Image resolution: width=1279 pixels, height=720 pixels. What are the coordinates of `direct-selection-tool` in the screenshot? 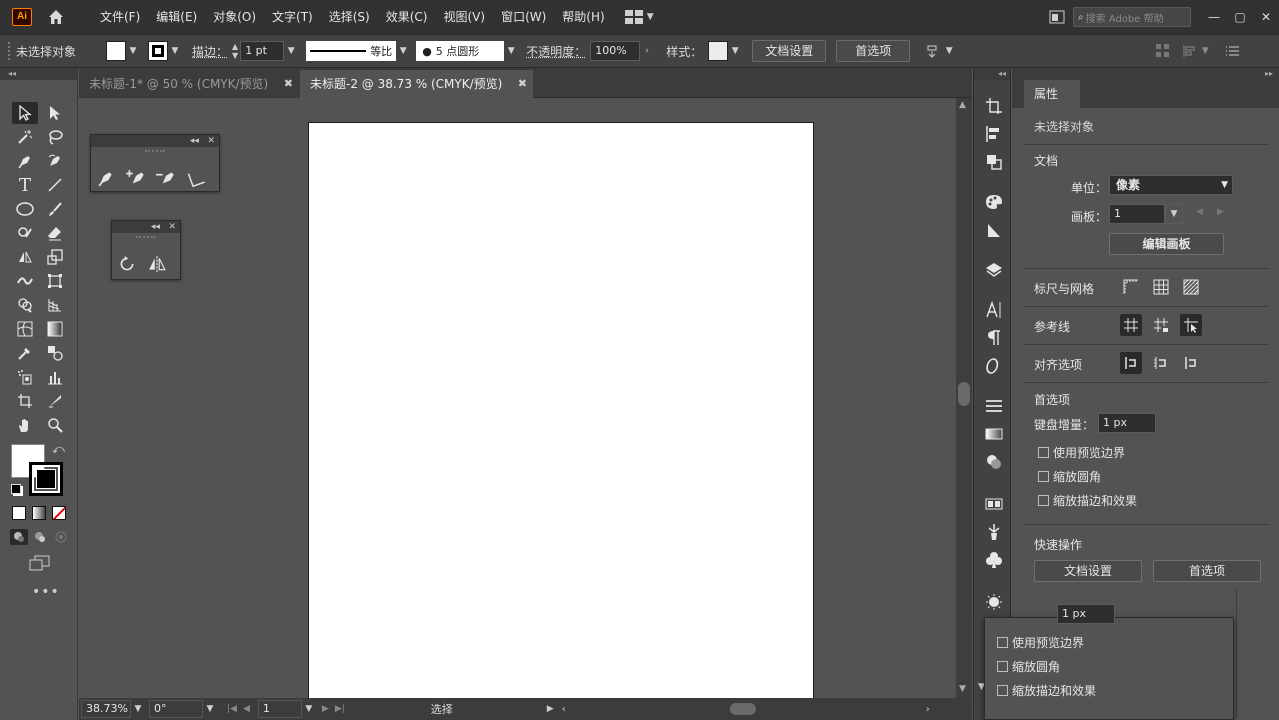 It's located at (55, 113).